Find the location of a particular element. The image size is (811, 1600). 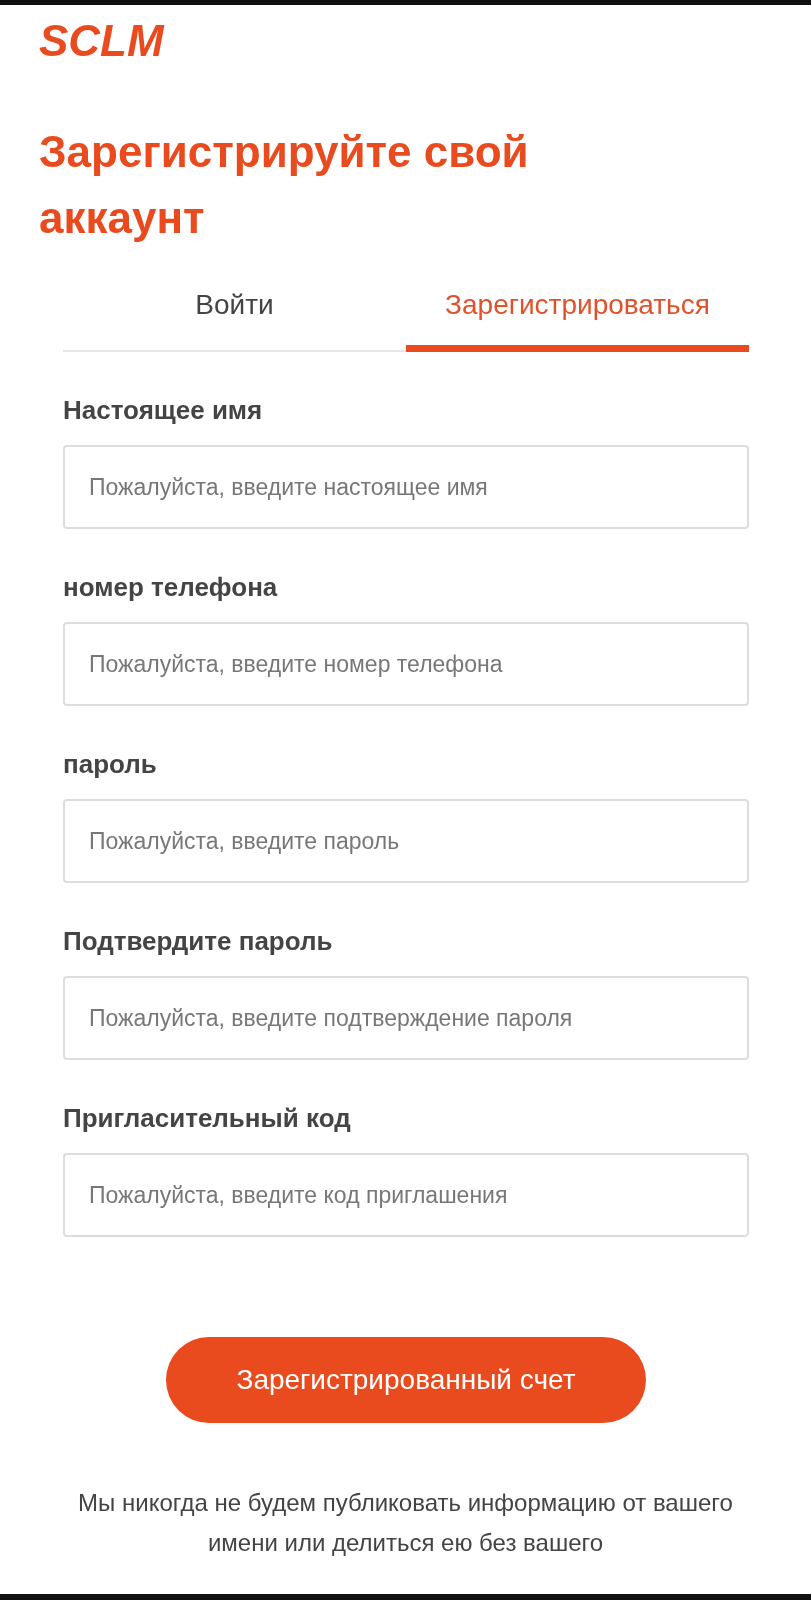

privacy-notice: Мы никогда не будем публиковать информацию от вашего имени или делиться ею без вашего is located at coordinates (405, 1523).